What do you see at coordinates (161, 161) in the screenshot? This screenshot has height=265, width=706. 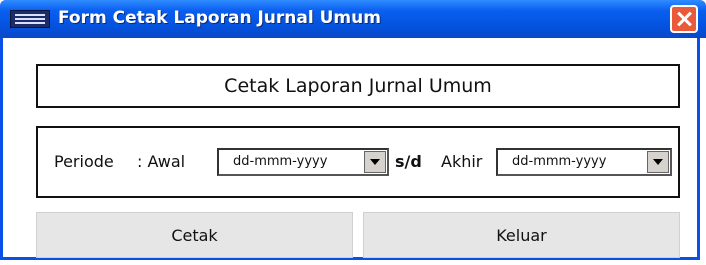 I see `awal-label: : Awal` at bounding box center [161, 161].